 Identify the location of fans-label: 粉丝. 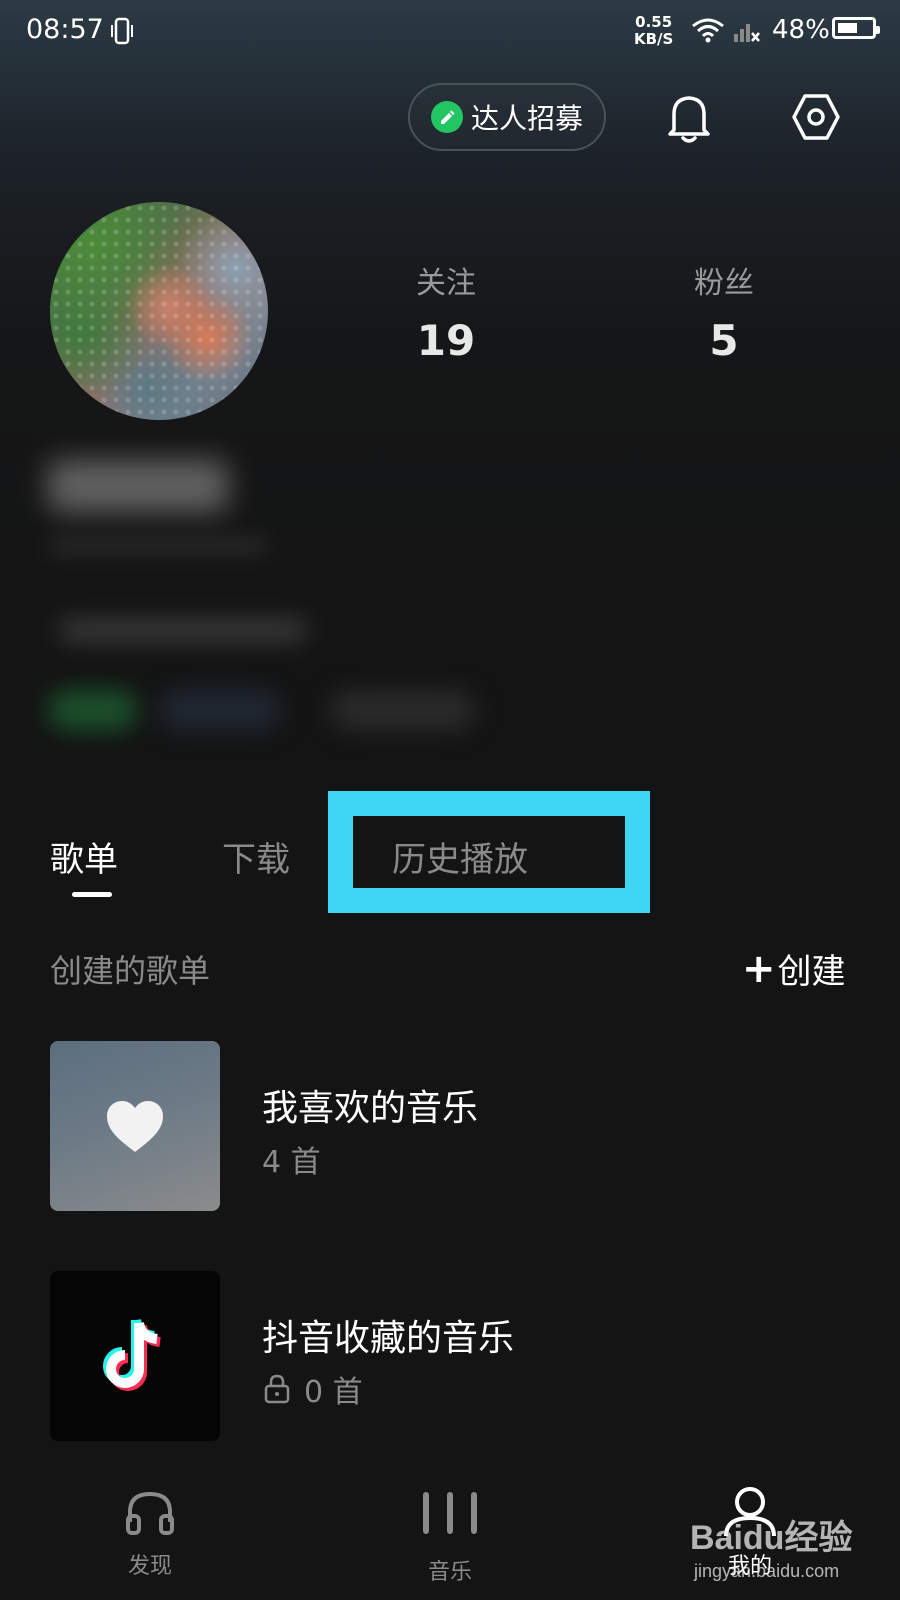
(724, 283).